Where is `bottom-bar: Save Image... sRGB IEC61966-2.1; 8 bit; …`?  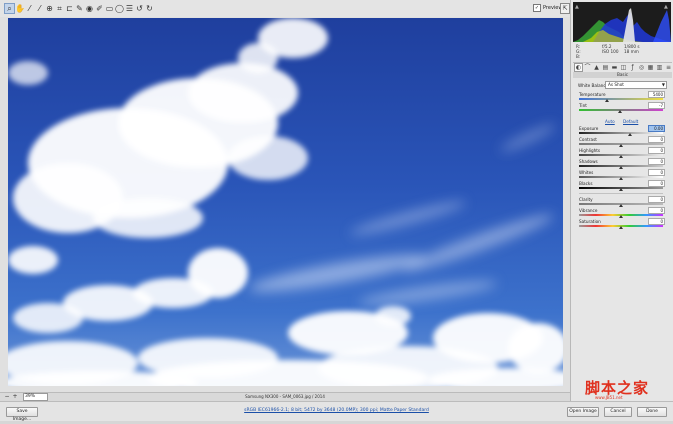 bottom-bar: Save Image... sRGB IEC61966-2.1; 8 bit; … is located at coordinates (336, 411).